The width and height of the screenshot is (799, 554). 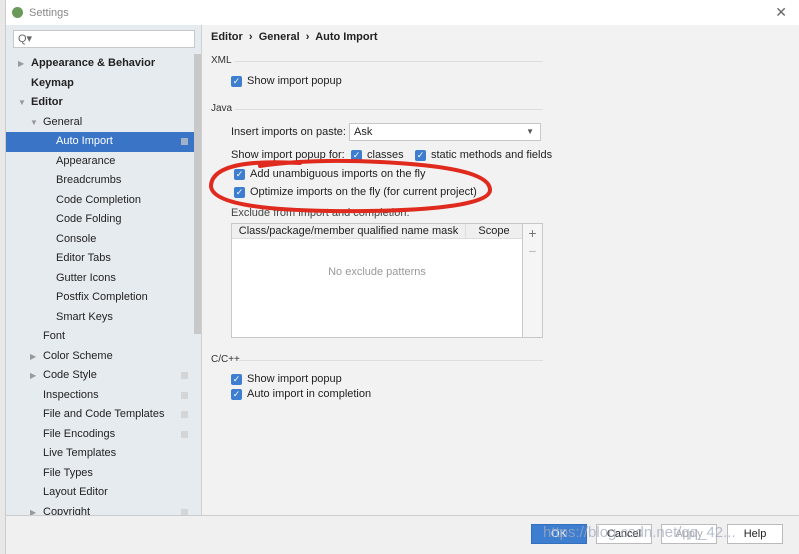 What do you see at coordinates (80, 453) in the screenshot?
I see `sidebar-item-label: Live Templates` at bounding box center [80, 453].